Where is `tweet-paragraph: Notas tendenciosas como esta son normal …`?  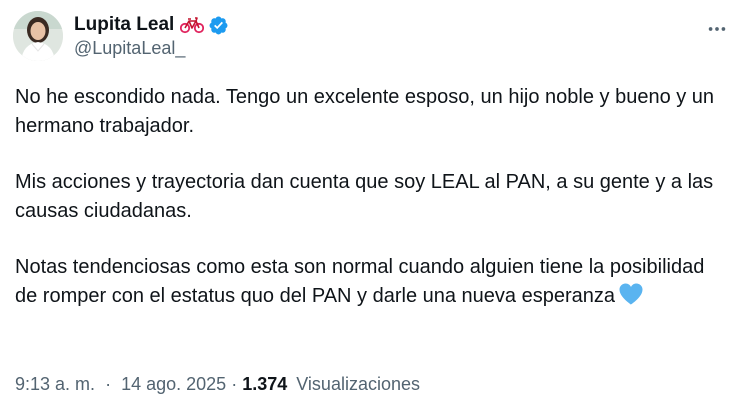
tweet-paragraph: Notas tendenciosas como esta son normal … is located at coordinates (372, 284).